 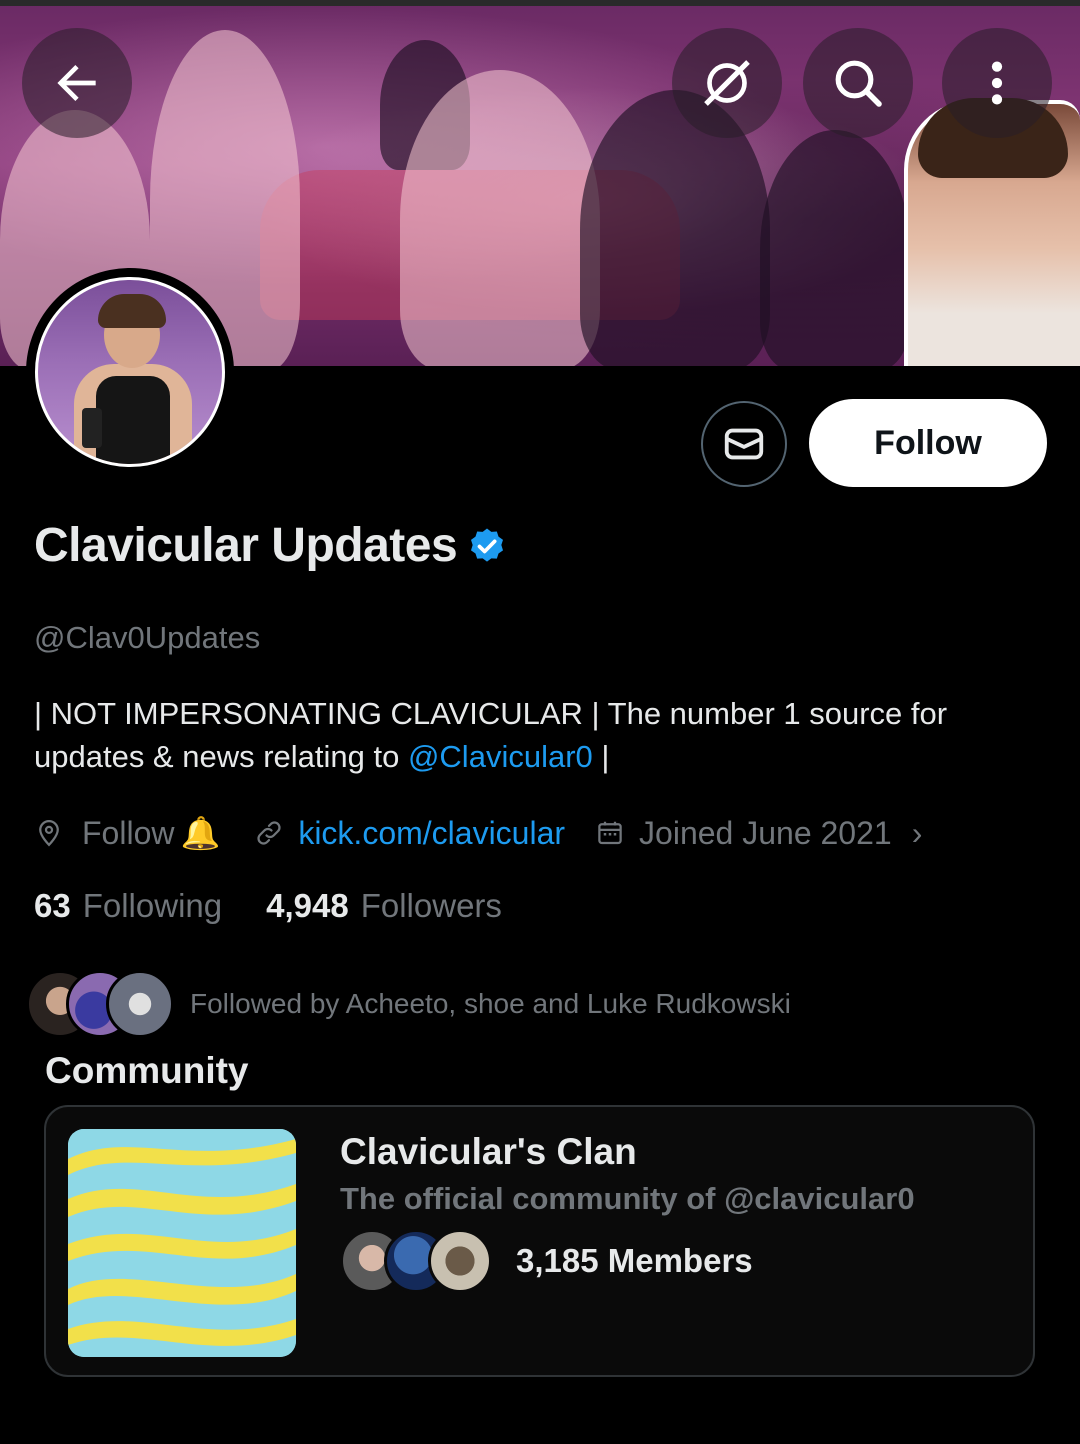 What do you see at coordinates (246, 545) in the screenshot?
I see `display-name: Clavicular Updates` at bounding box center [246, 545].